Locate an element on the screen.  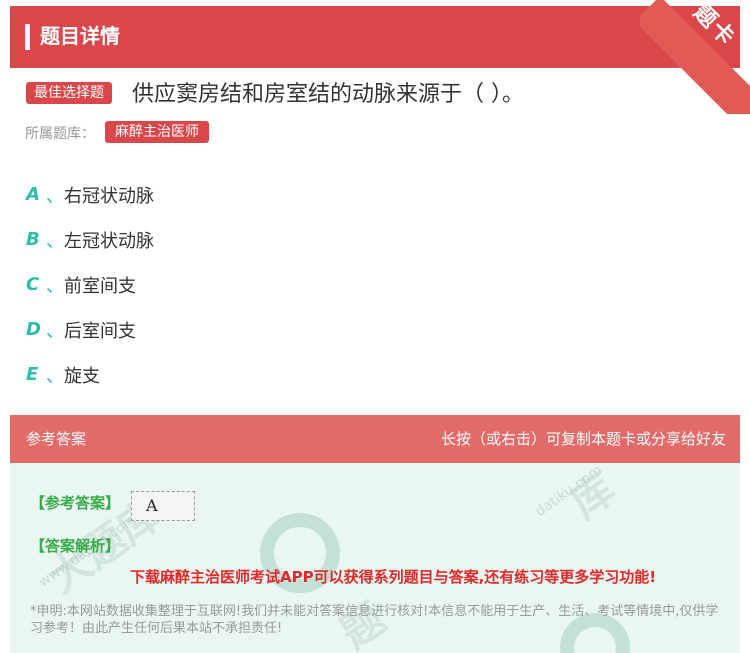
option-letter: C is located at coordinates (33, 284).